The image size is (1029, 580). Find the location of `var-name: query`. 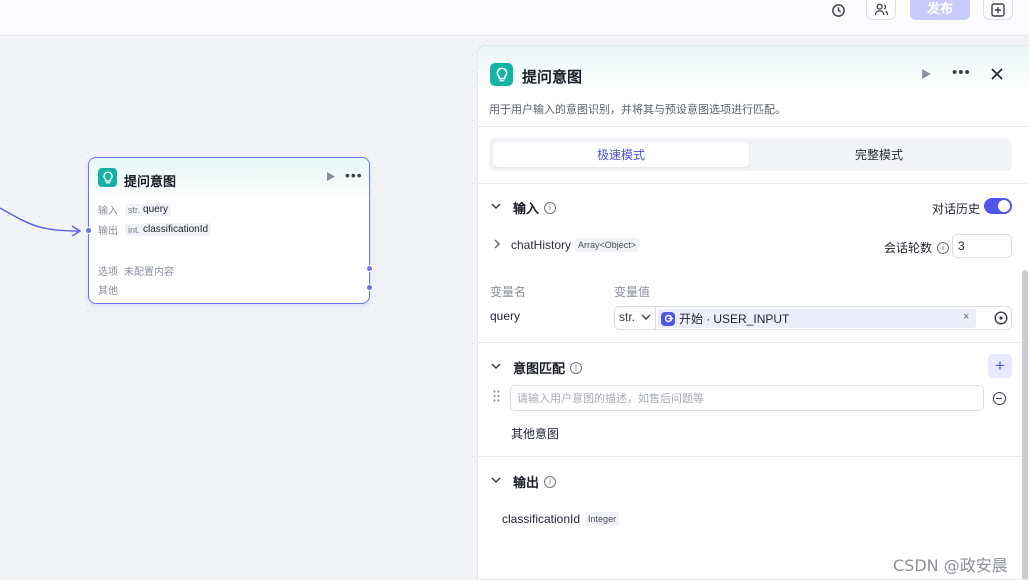

var-name: query is located at coordinates (505, 316).